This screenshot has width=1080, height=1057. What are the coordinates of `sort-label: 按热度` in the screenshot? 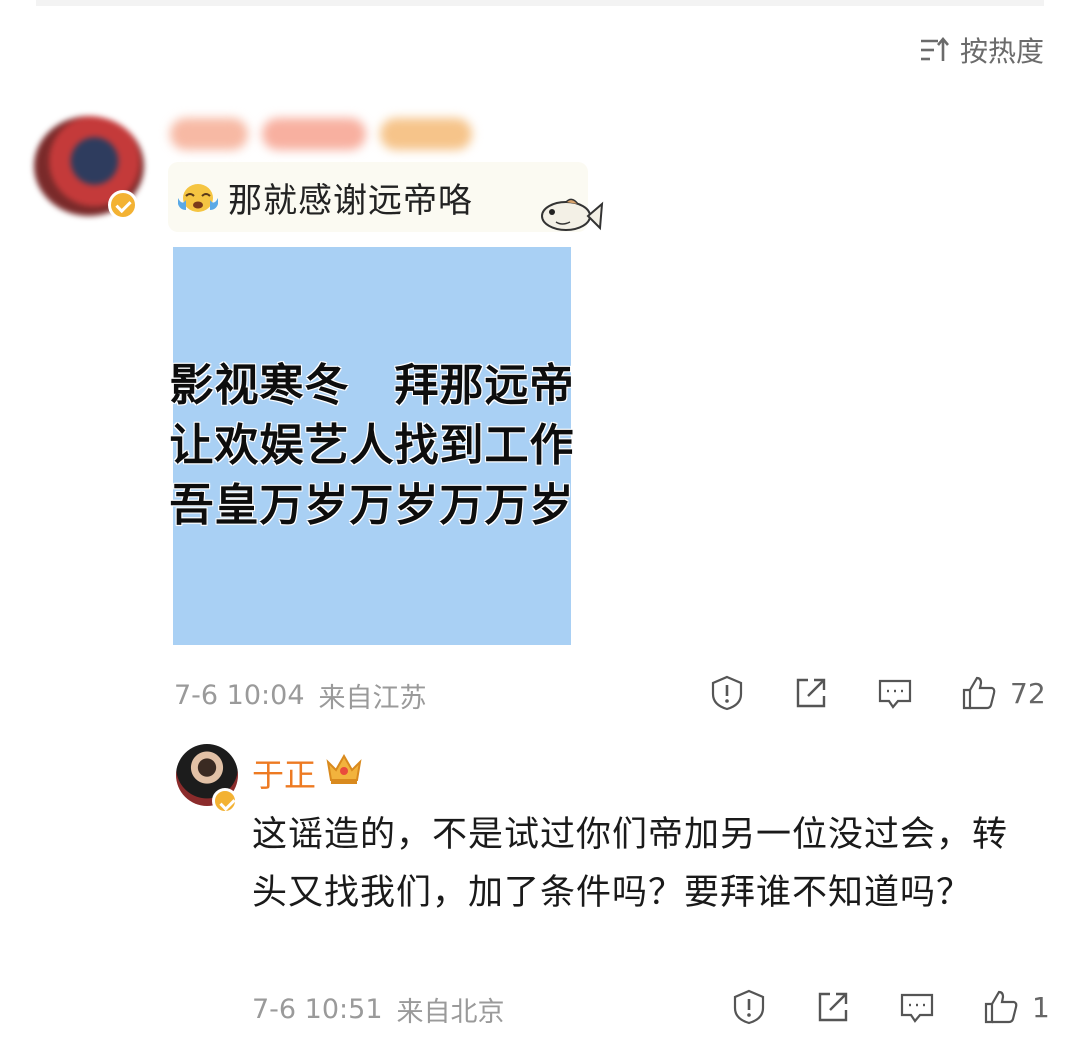 It's located at (1001, 51).